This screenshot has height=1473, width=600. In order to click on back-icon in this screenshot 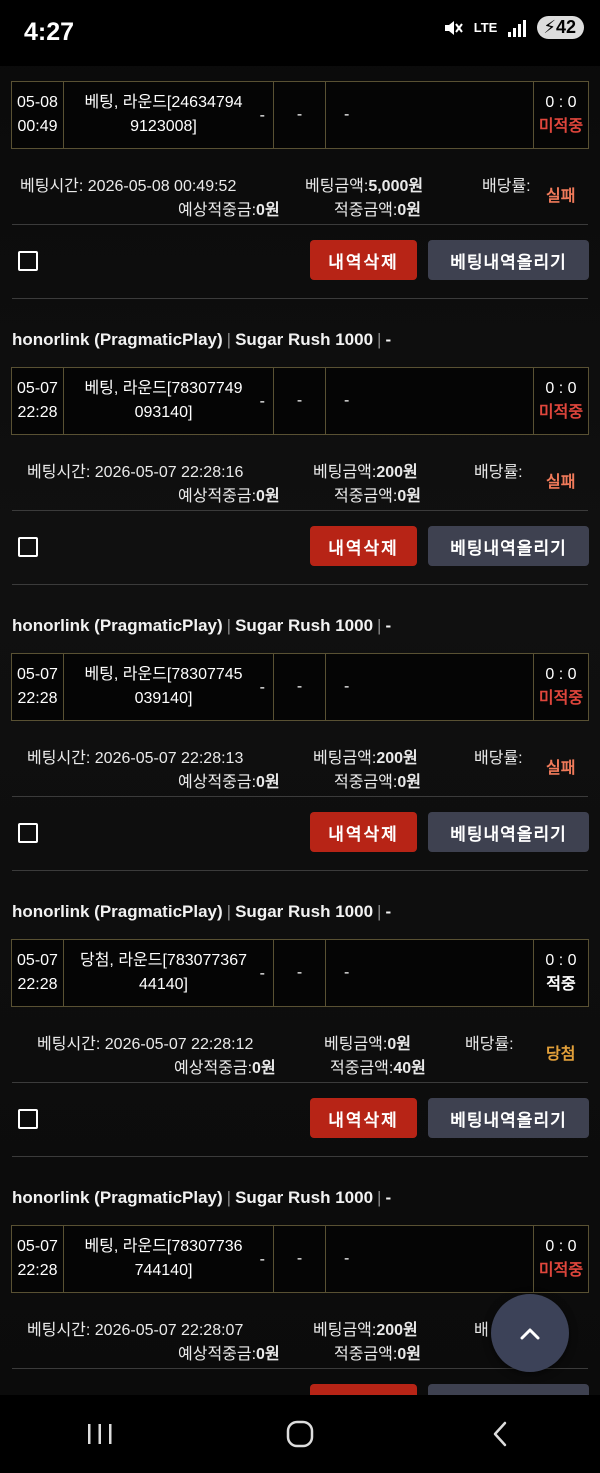, I will do `click(500, 1434)`.